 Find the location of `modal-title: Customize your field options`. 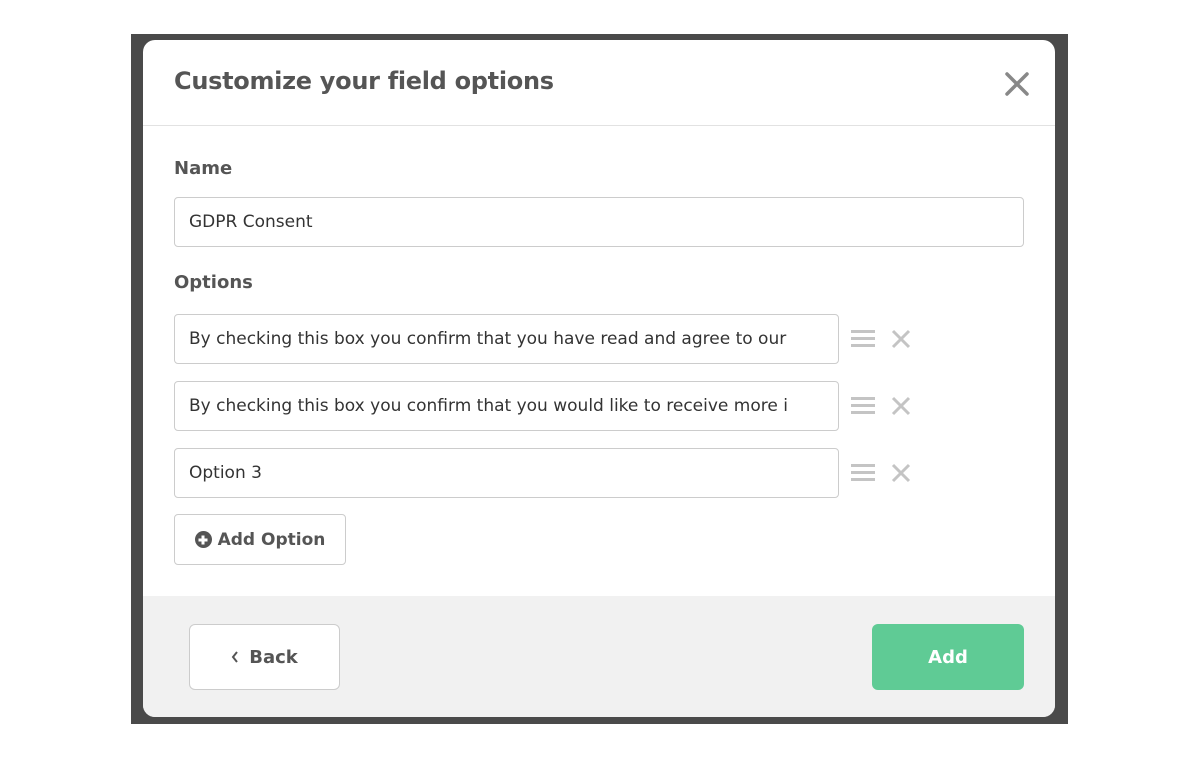

modal-title: Customize your field options is located at coordinates (364, 81).